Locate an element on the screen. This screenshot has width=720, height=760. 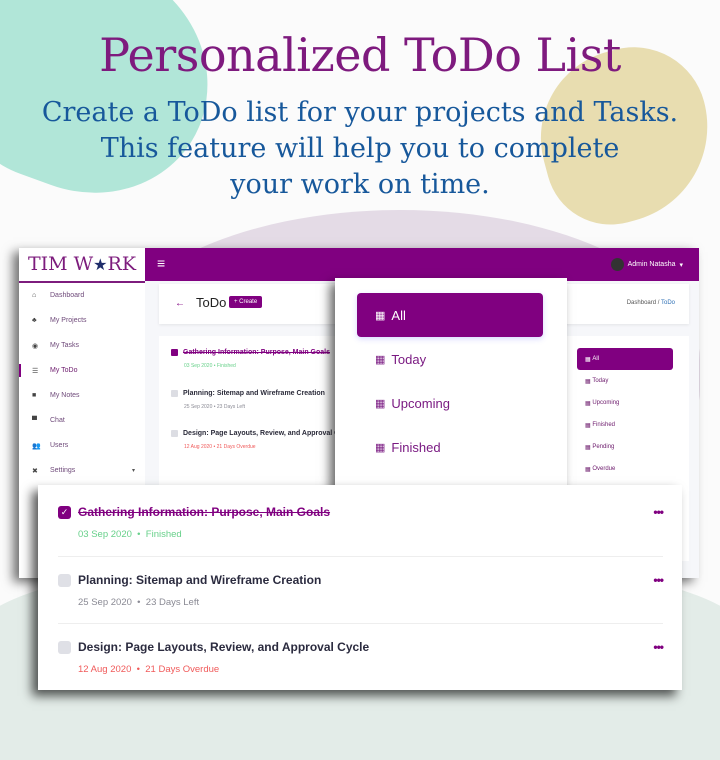
sidebar-item-my-projects: ♣ My Projects is located at coordinates (82, 320).